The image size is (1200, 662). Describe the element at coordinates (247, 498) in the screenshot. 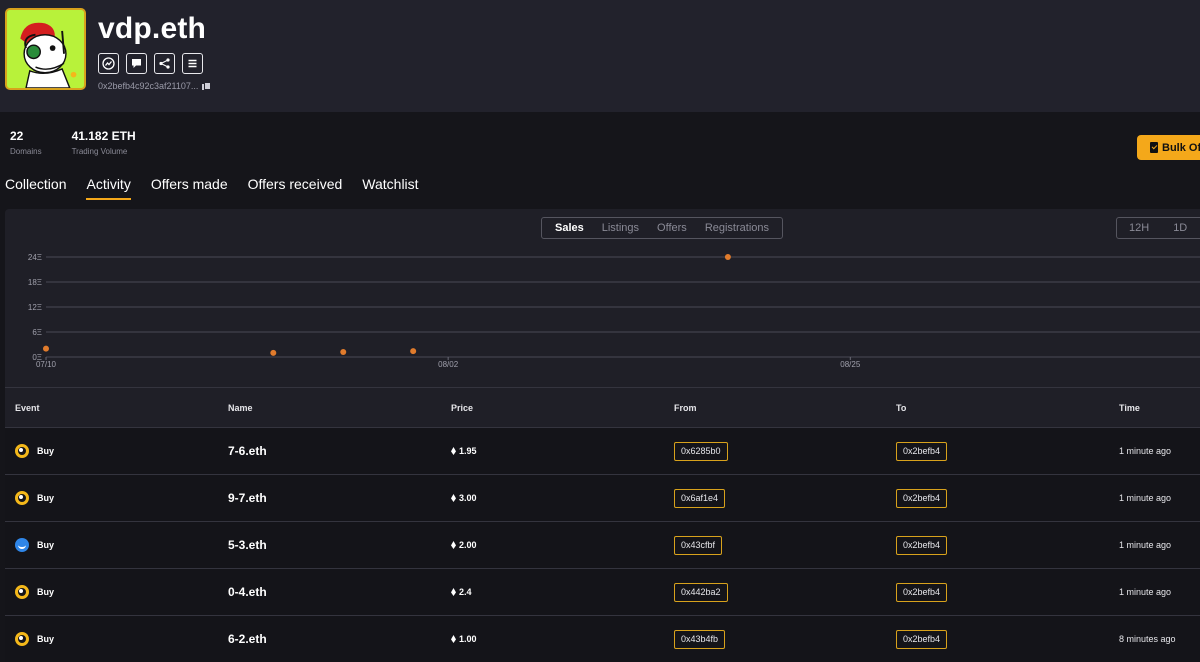

I see `domain-name-link: 9-7.eth` at that location.